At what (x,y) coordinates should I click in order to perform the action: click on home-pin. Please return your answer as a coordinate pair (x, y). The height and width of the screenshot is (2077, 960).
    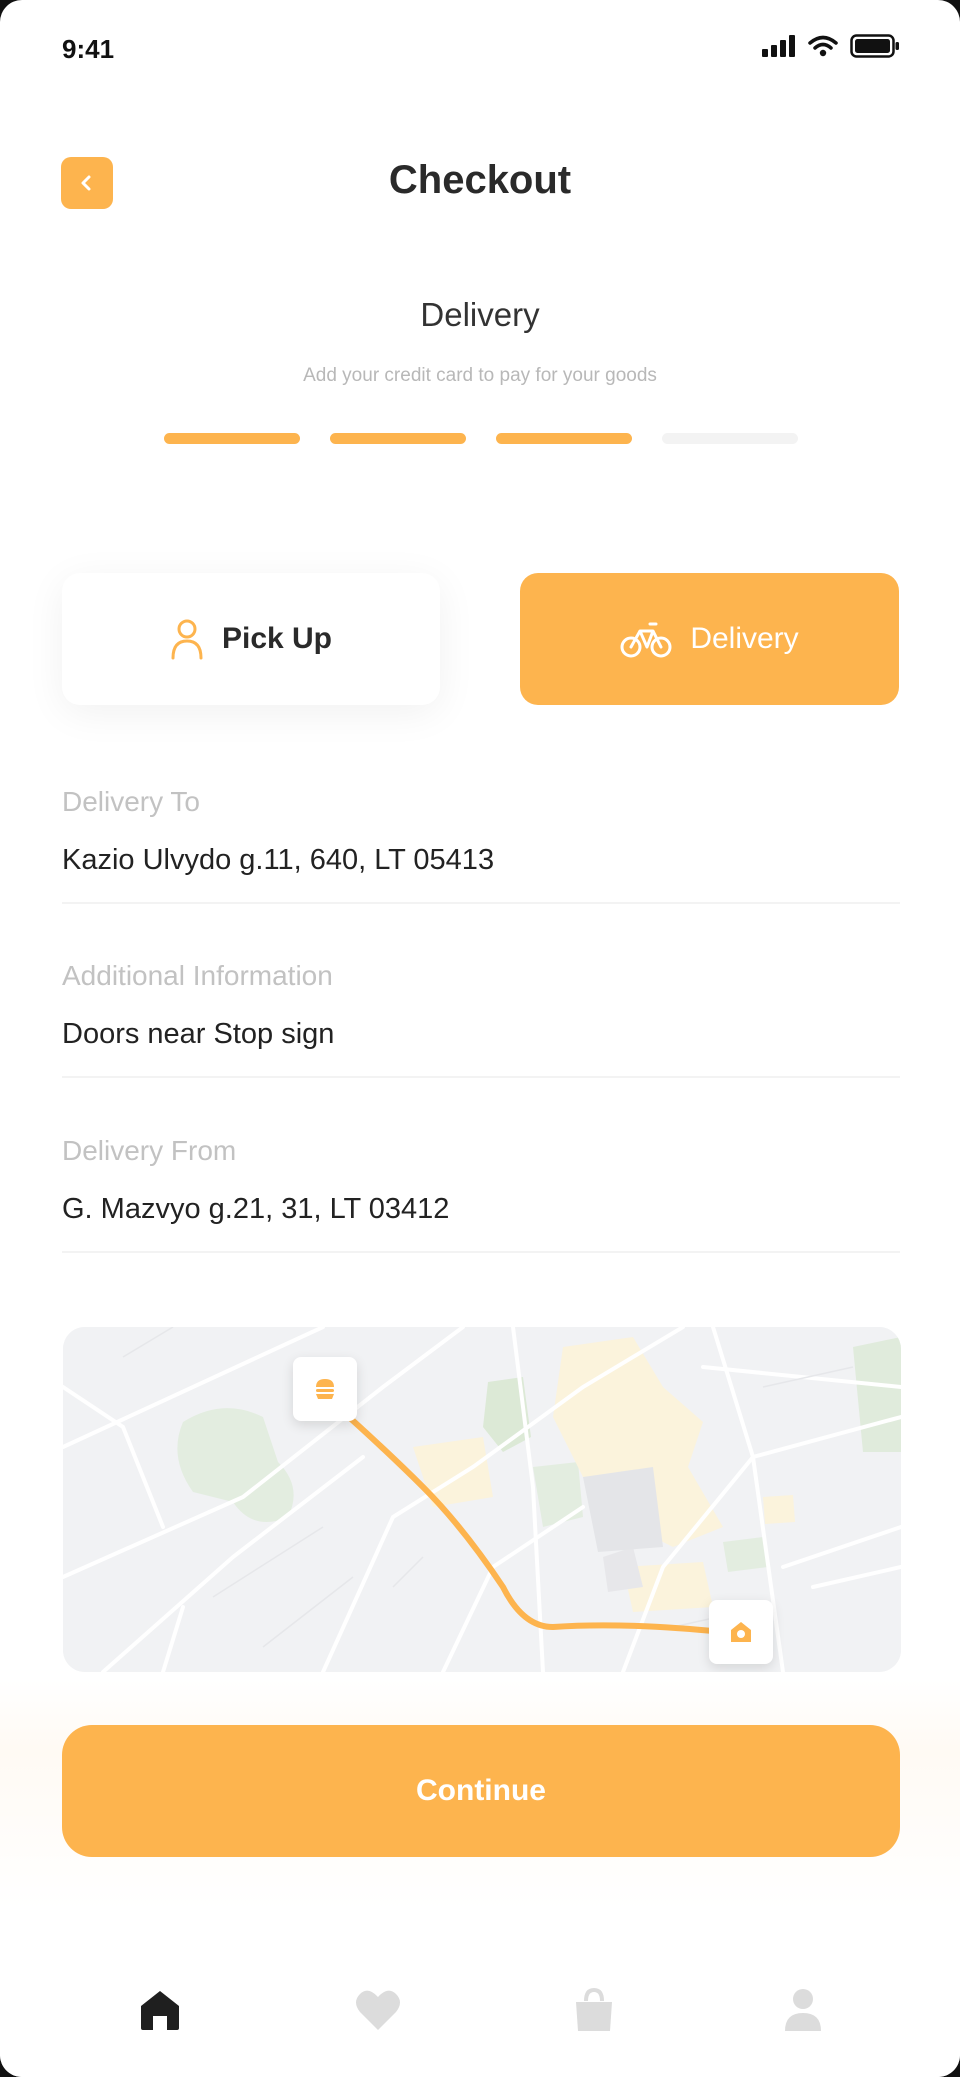
    Looking at the image, I should click on (741, 1632).